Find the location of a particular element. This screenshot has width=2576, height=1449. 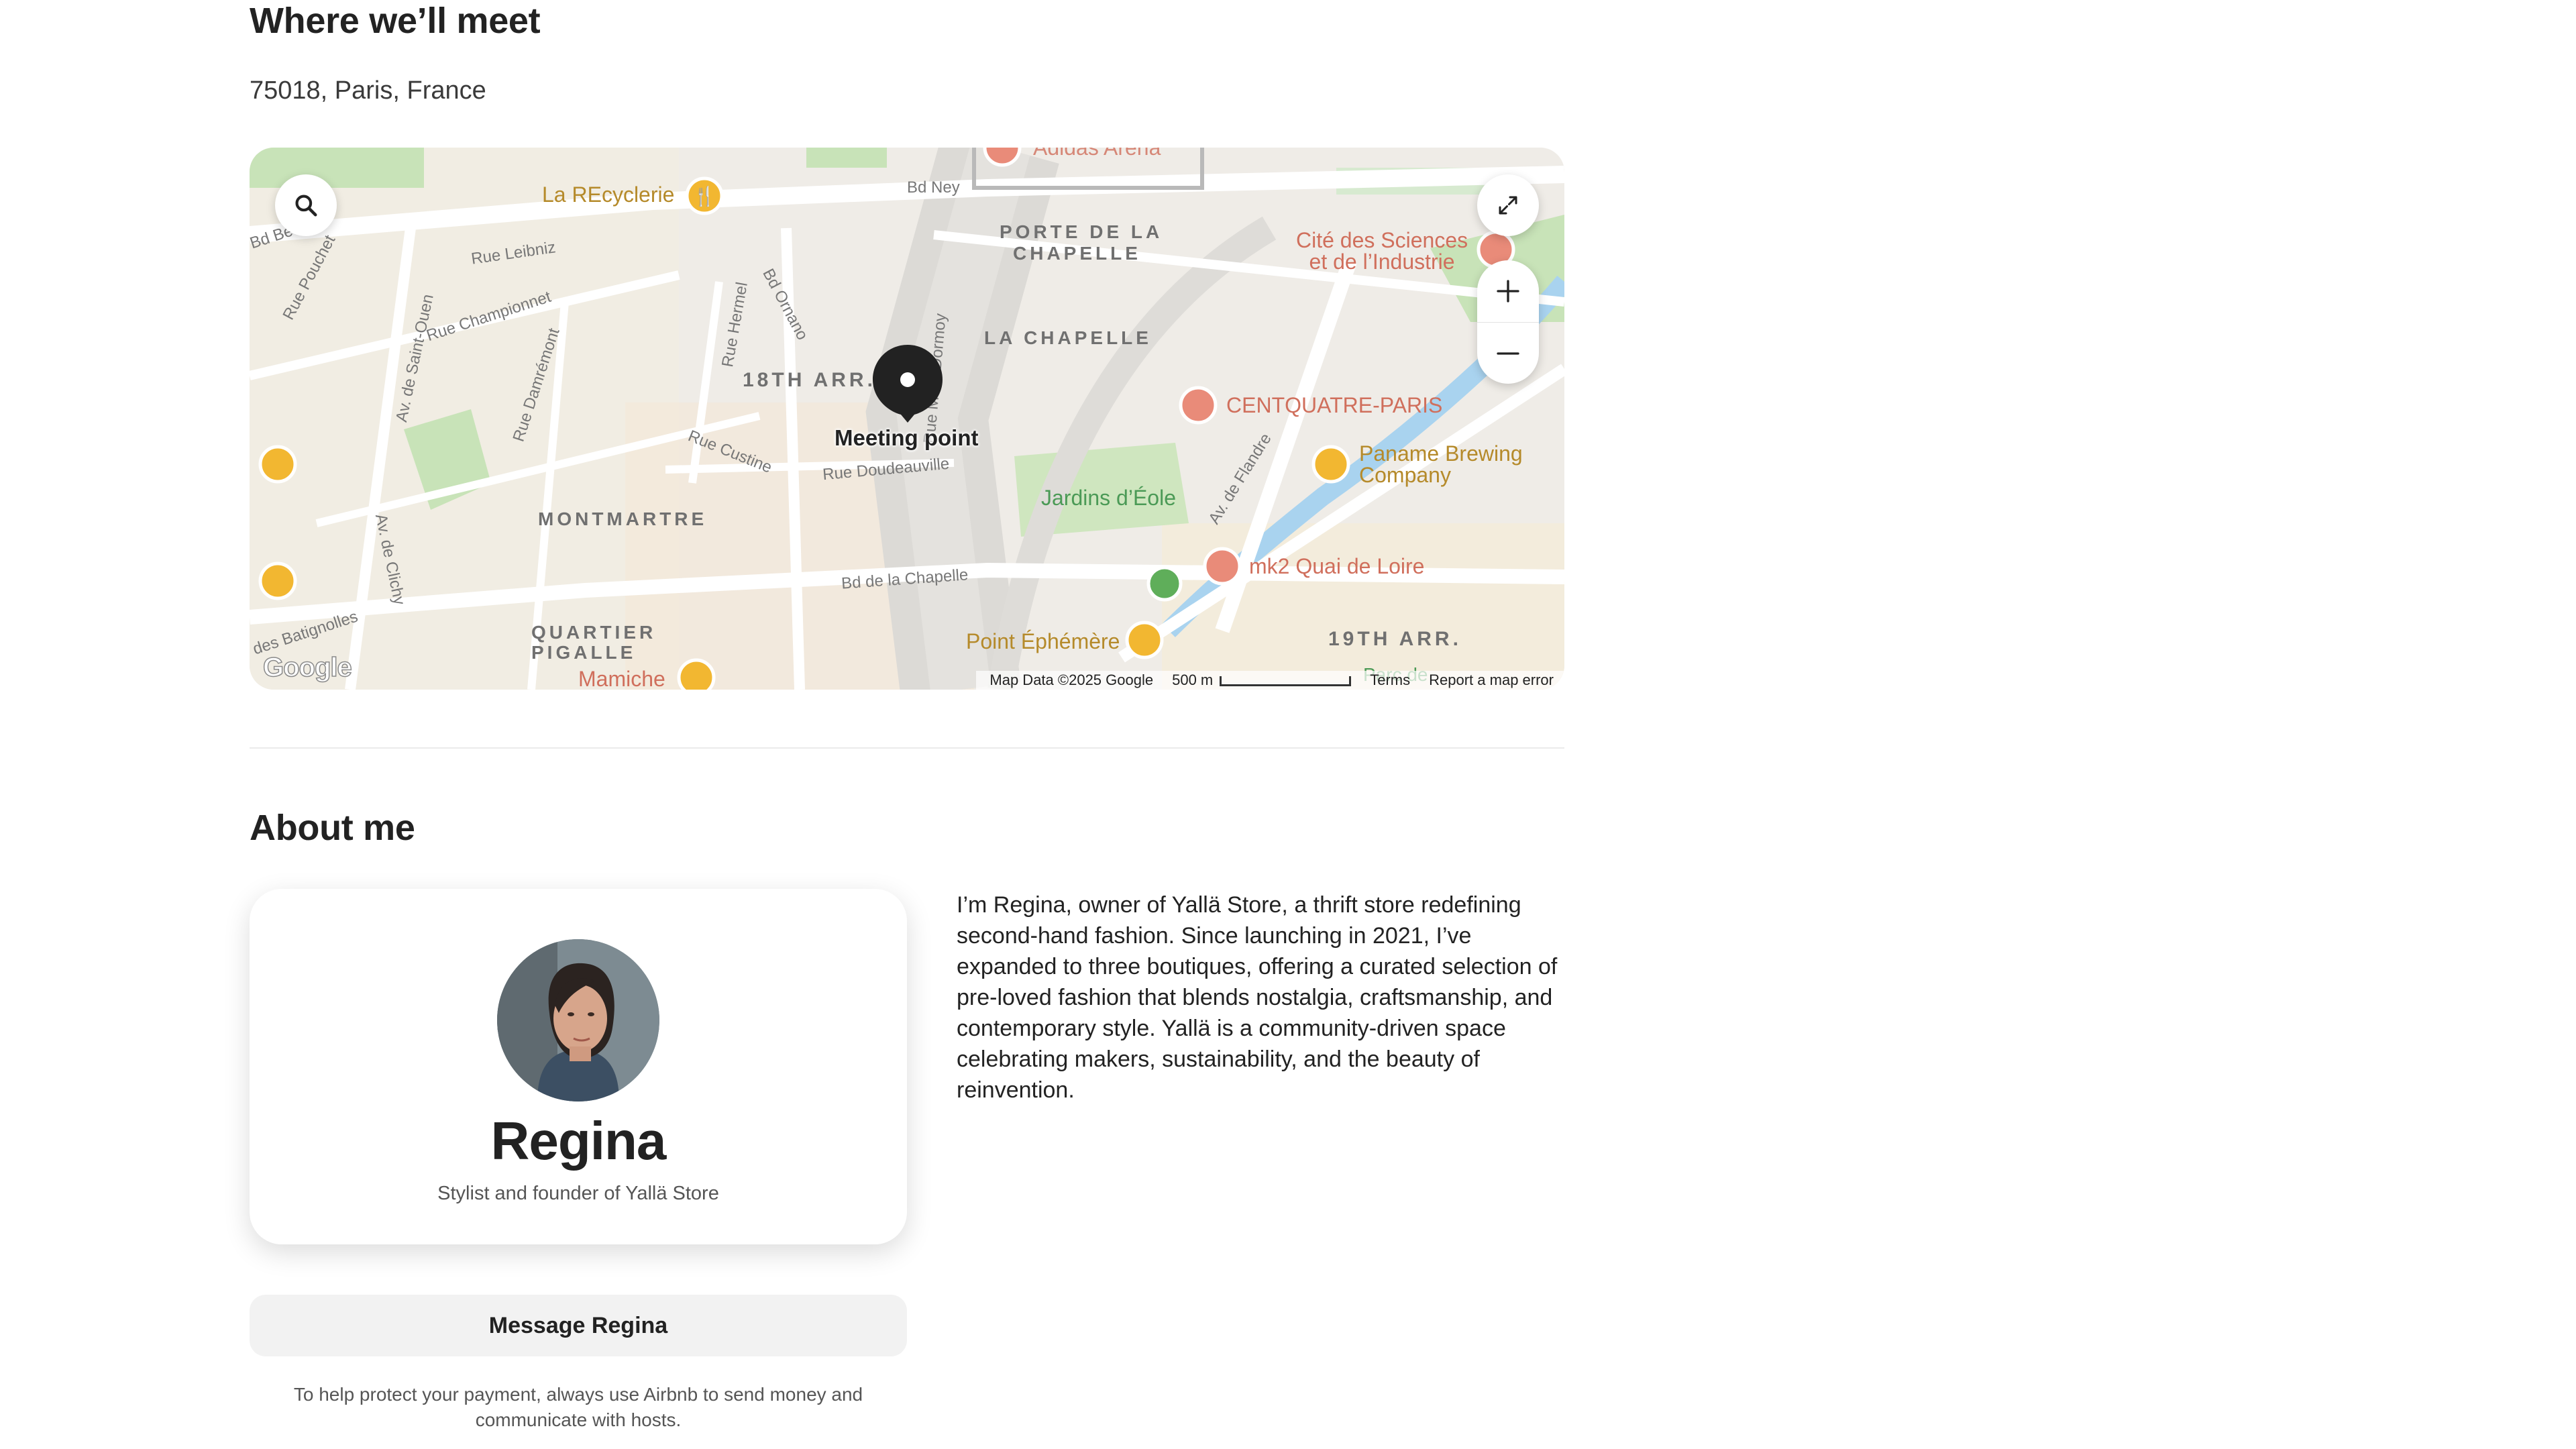

plus-icon is located at coordinates (1508, 291).